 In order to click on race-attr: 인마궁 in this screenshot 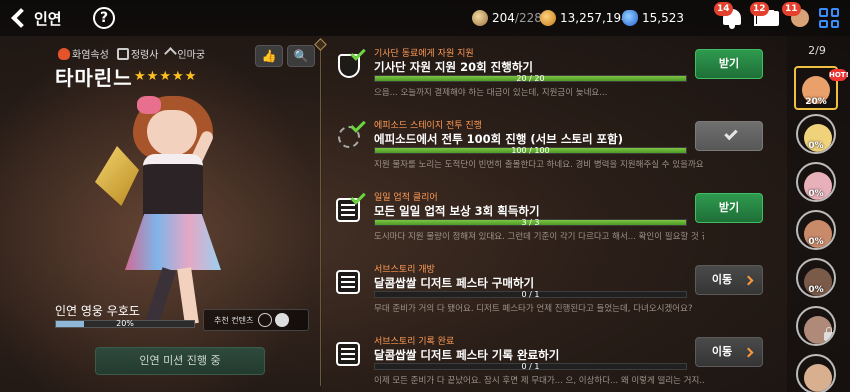, I will do `click(185, 53)`.